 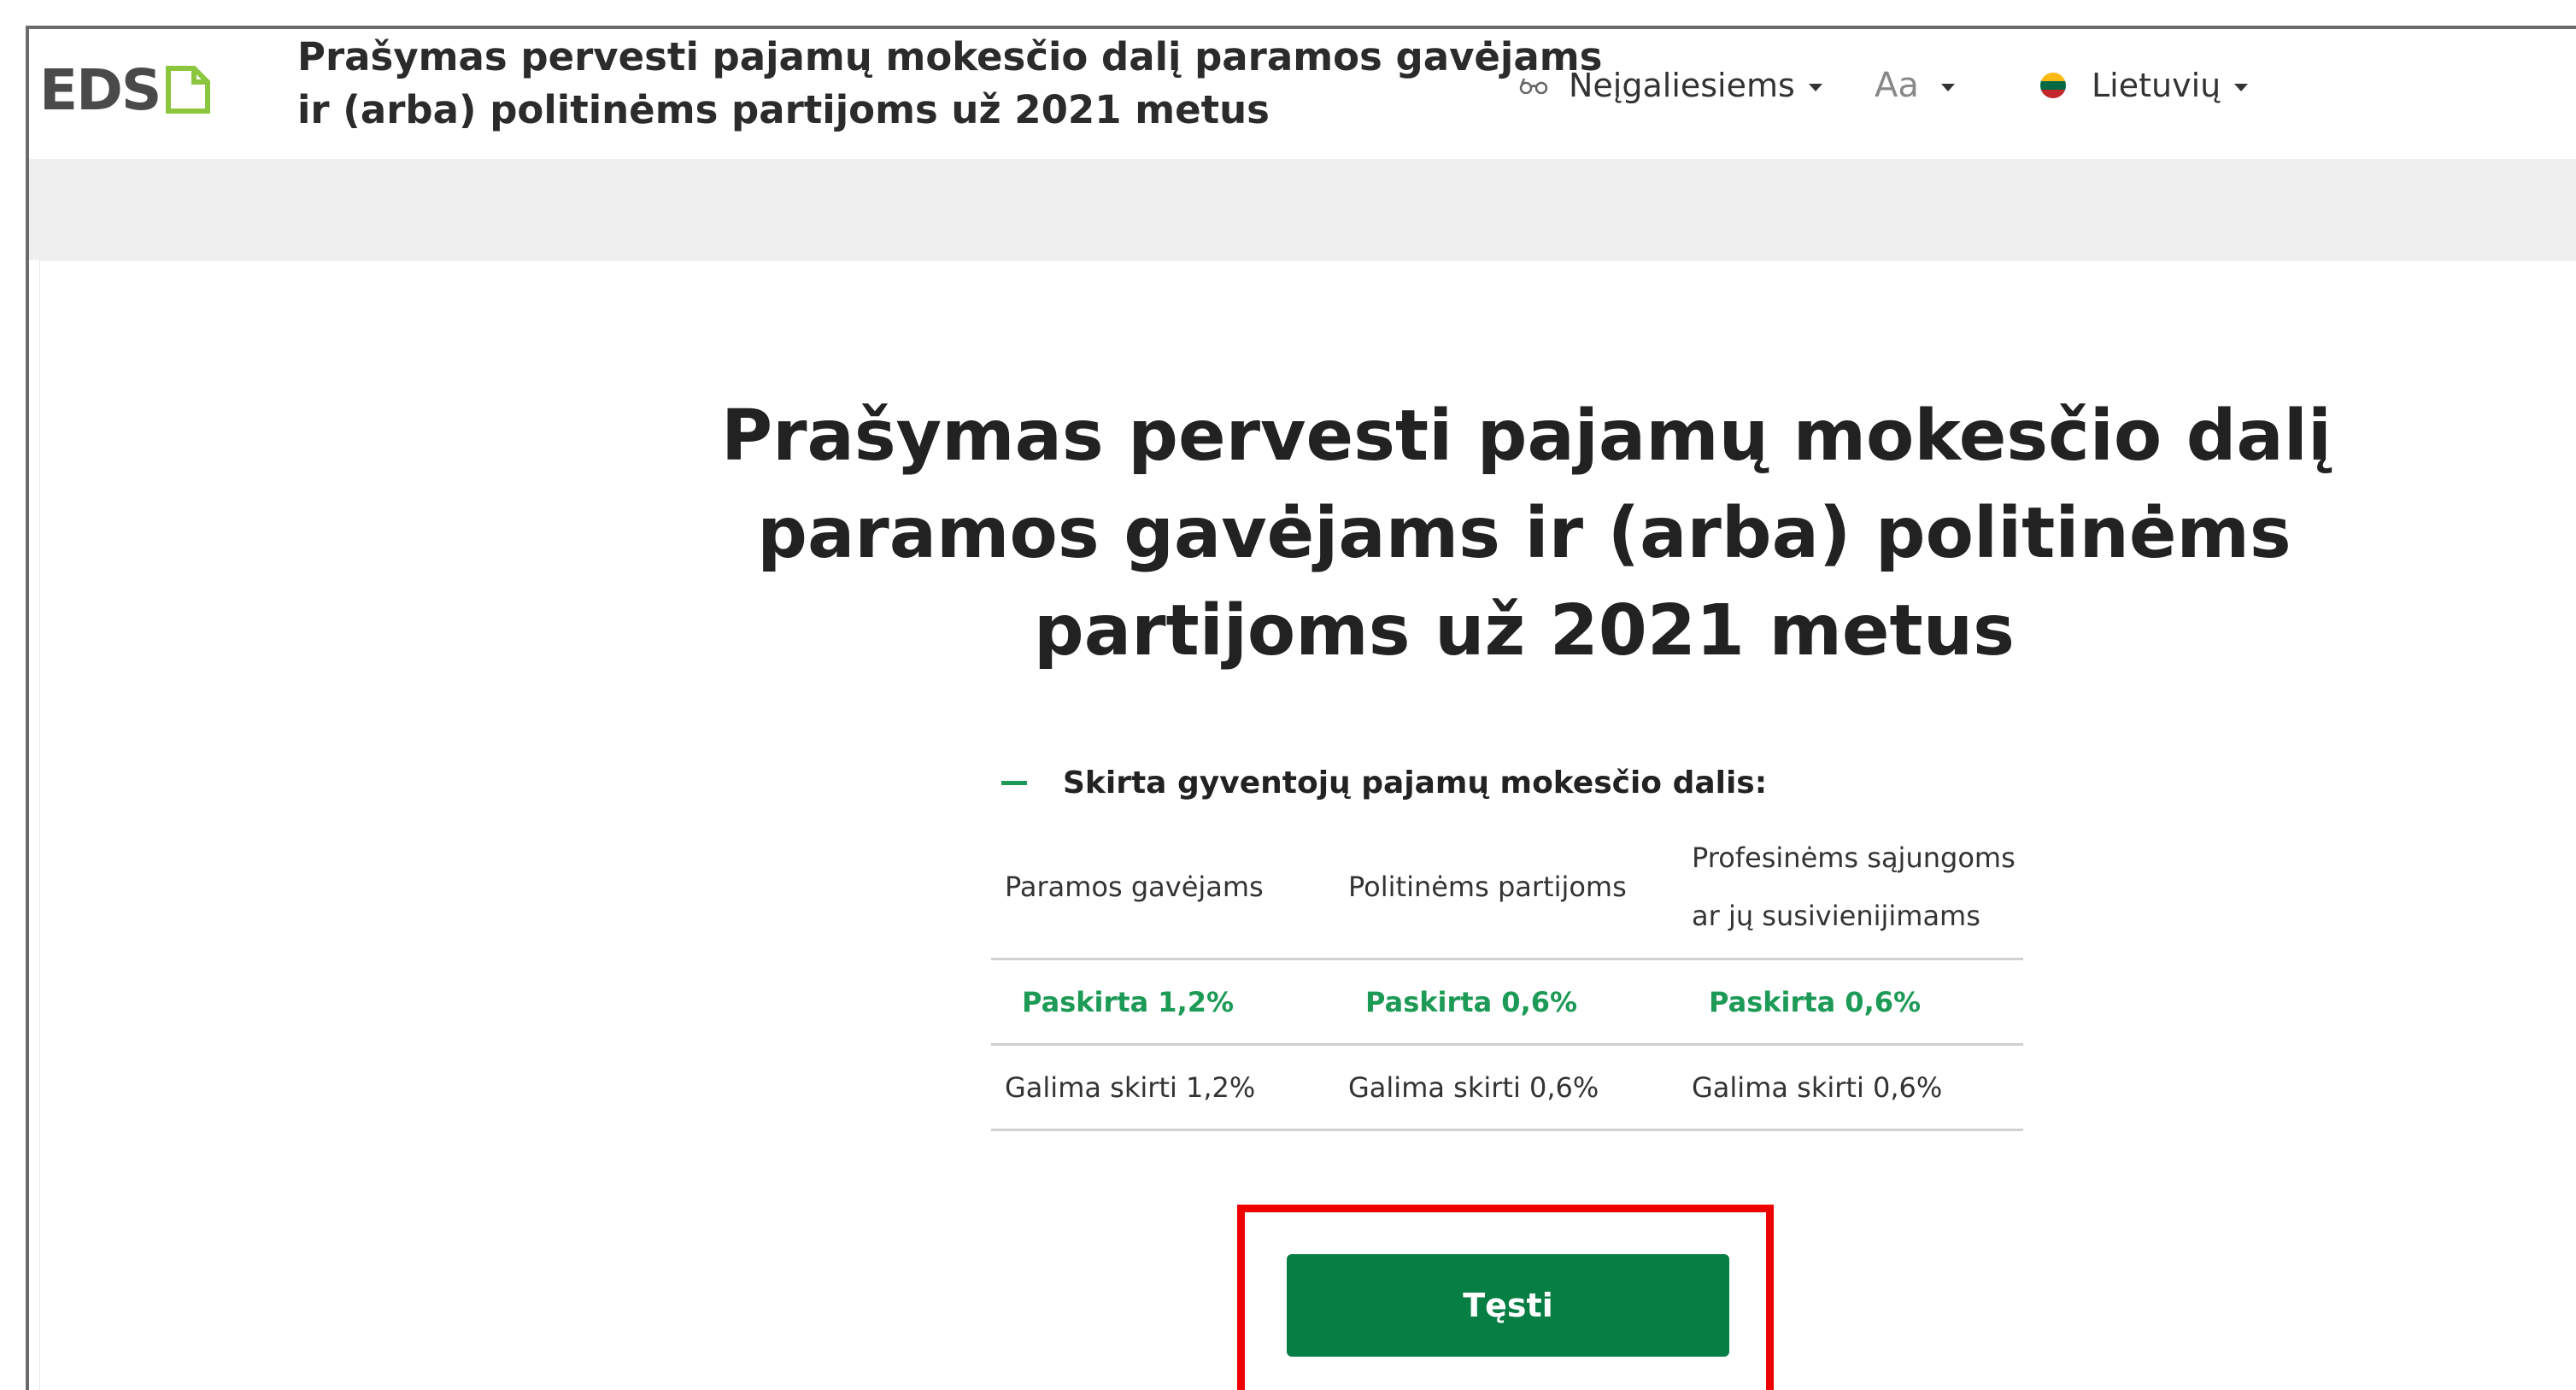 I want to click on column-header: Paramos gavėjams, so click(x=1163, y=887).